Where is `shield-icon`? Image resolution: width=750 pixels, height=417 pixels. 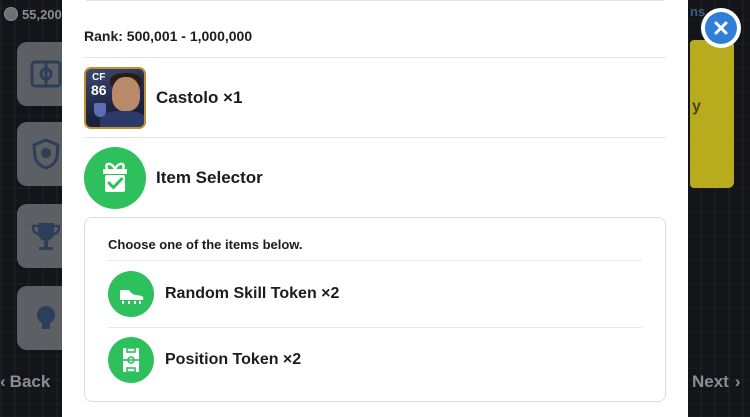 shield-icon is located at coordinates (46, 154).